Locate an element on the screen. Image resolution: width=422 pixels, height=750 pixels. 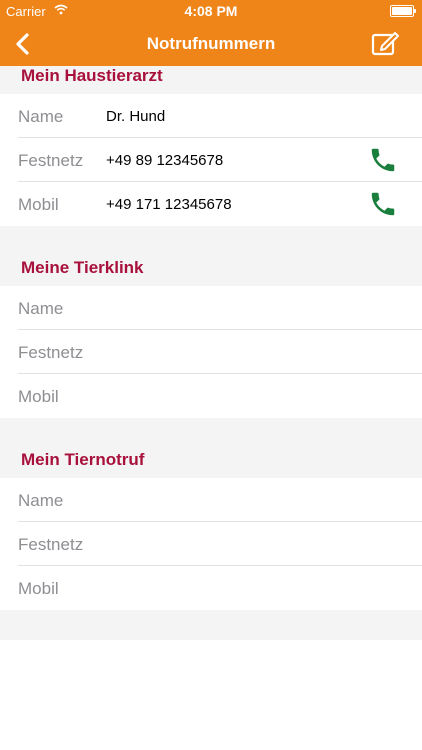
status-bar: Carrier 4:08 PM is located at coordinates (211, 11).